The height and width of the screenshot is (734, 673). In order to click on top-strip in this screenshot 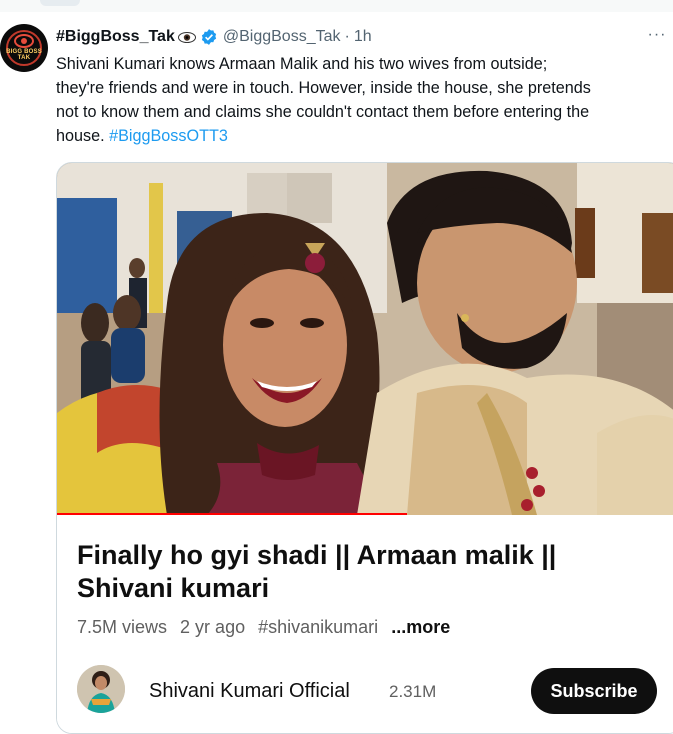, I will do `click(336, 6)`.